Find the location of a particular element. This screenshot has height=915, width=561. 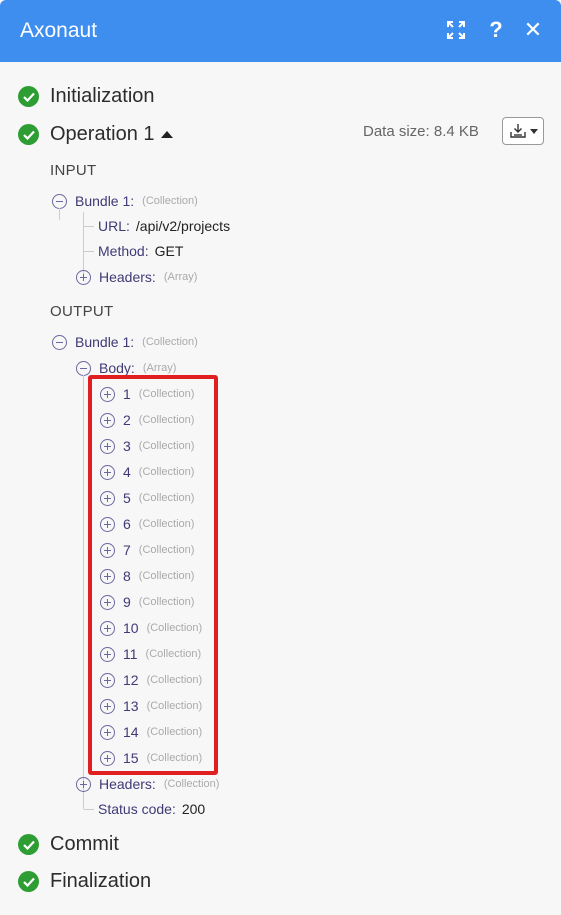

stage-operation: Operation 1 is located at coordinates (95, 134).